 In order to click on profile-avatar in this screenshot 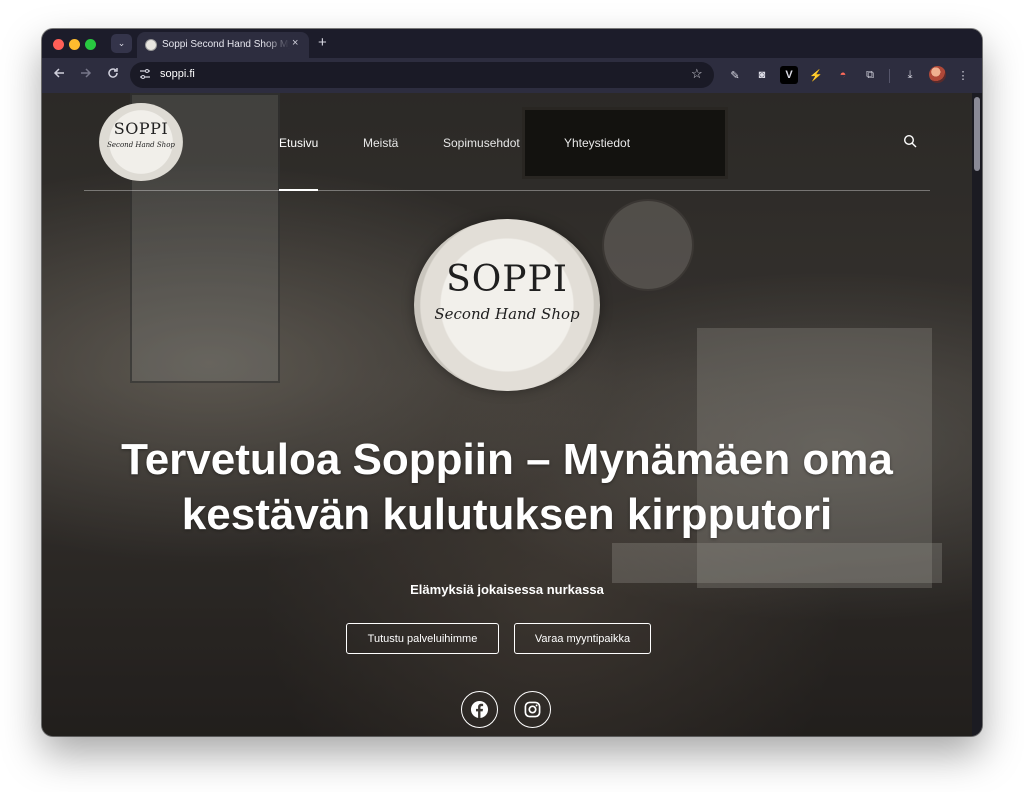, I will do `click(937, 74)`.